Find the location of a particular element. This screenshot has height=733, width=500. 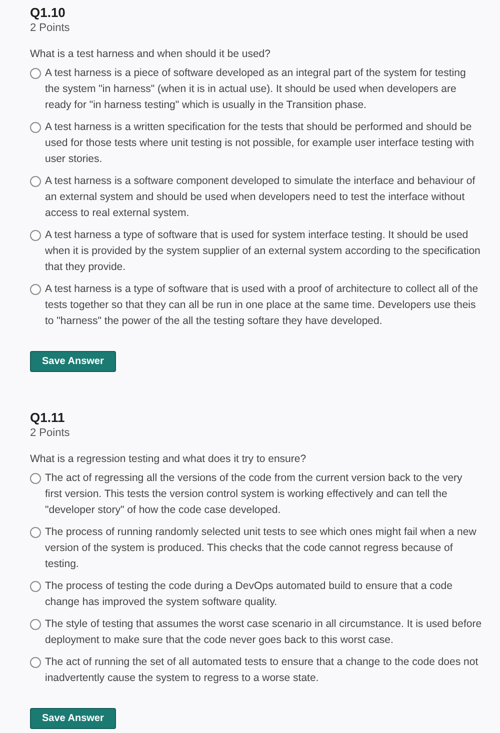

answer-option-text: A test harness is a piece of software developed as an integral part of the system for testing the system "in harness" (when it is in actual use). It should be used when developers are ready for "in harness testing" which is usually in the Transition phase. is located at coordinates (263, 89).